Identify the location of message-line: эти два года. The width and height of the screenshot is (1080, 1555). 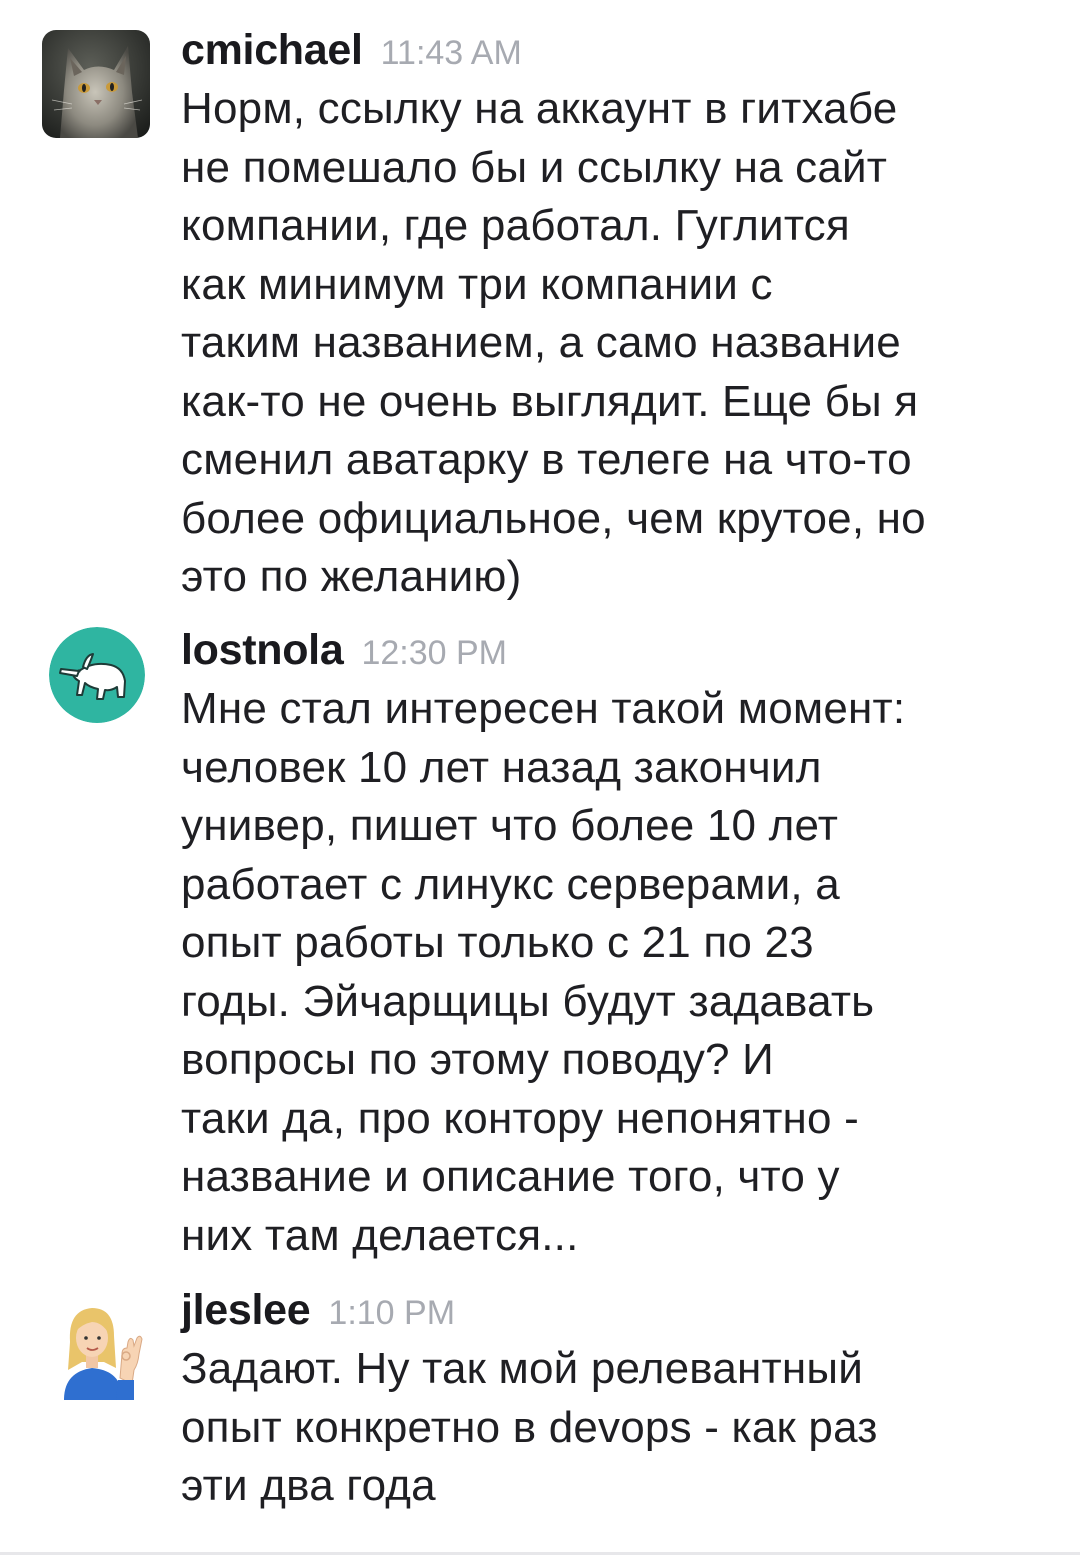
(308, 1485).